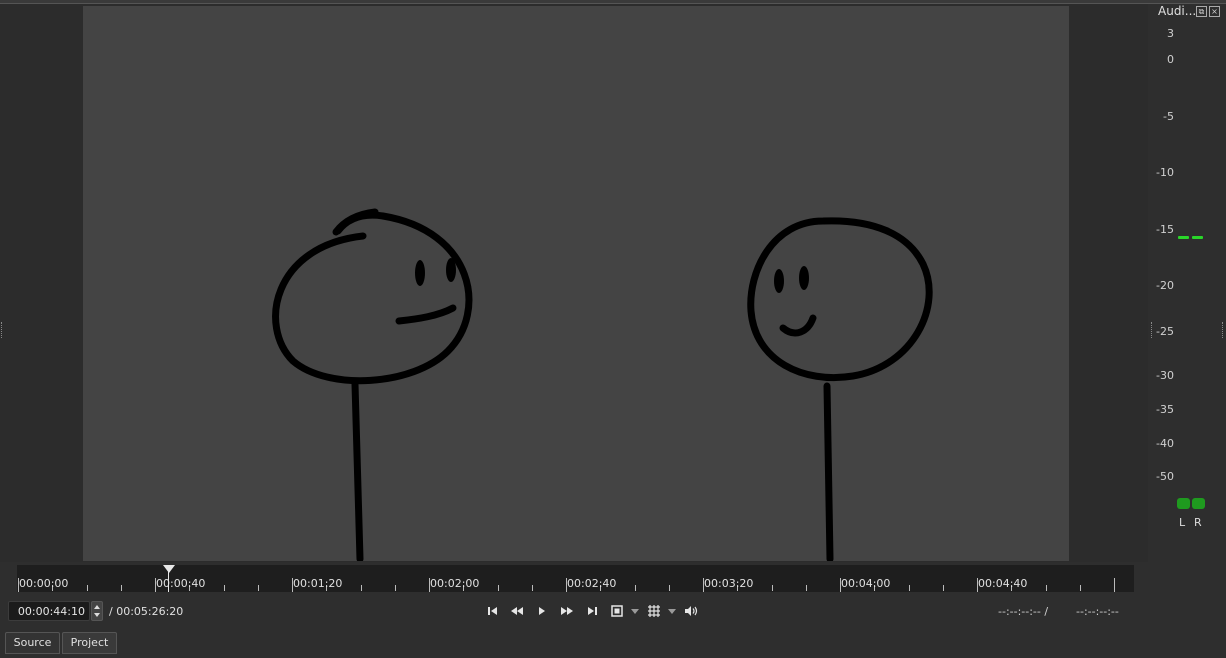 This screenshot has height=658, width=1226. Describe the element at coordinates (542, 611) in the screenshot. I see `play-icon` at that location.